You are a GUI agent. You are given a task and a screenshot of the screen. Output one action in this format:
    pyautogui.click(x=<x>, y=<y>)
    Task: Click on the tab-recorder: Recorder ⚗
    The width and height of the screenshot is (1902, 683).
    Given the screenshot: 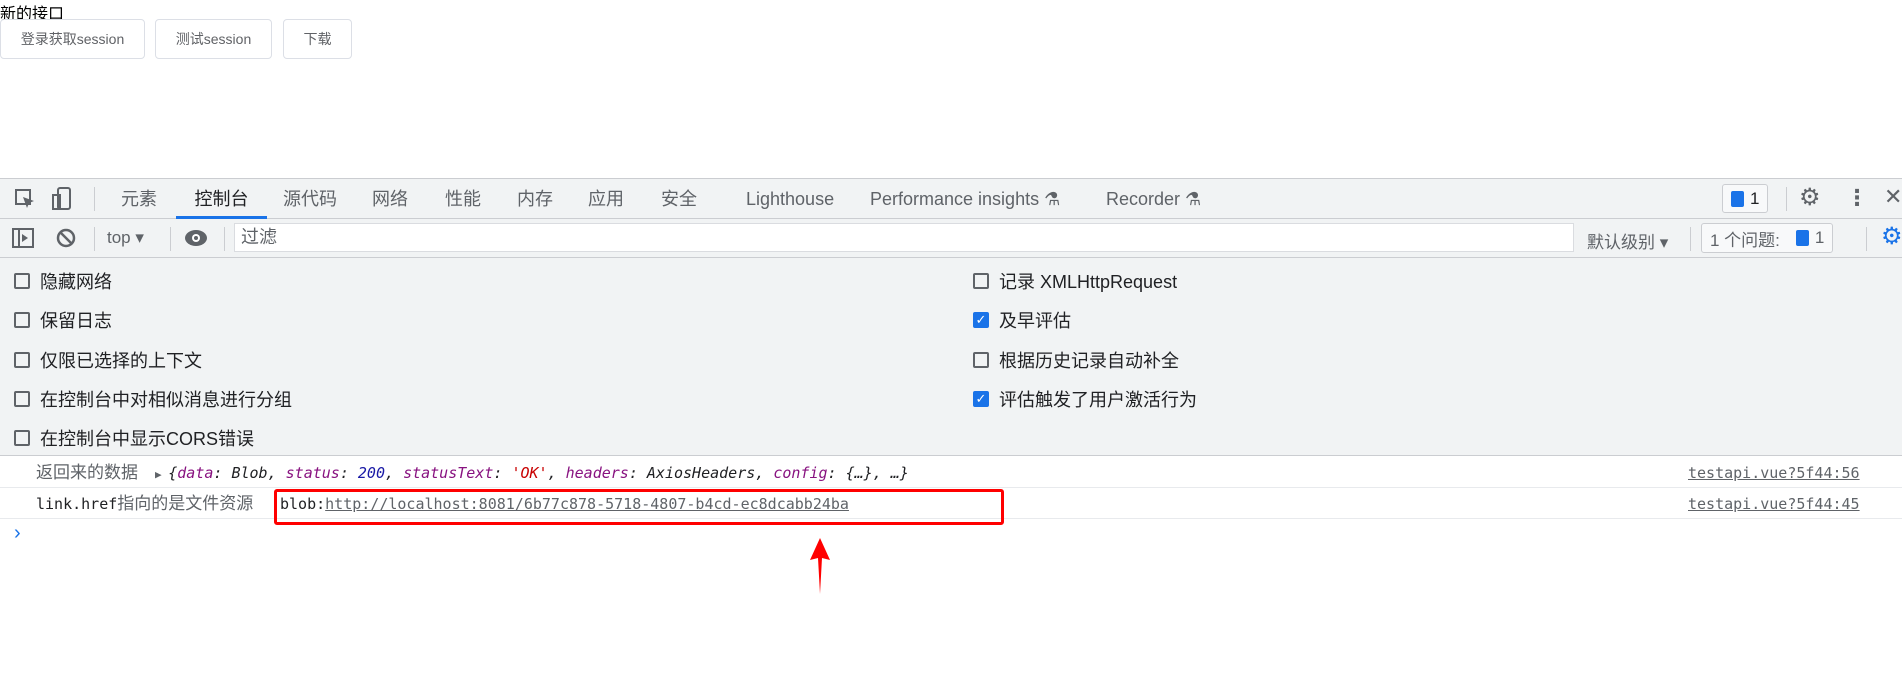 What is the action you would take?
    pyautogui.click(x=1153, y=199)
    